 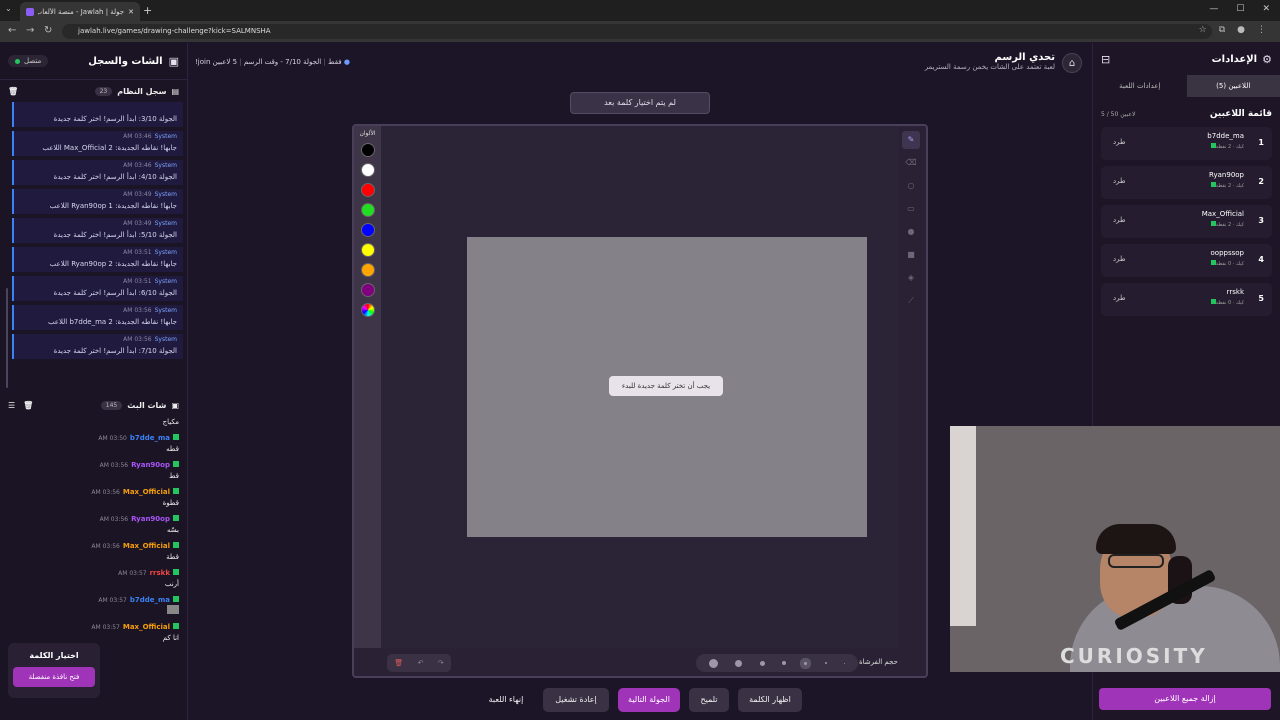 I want to click on tab-search-icon: ⌄, so click(x=8, y=8).